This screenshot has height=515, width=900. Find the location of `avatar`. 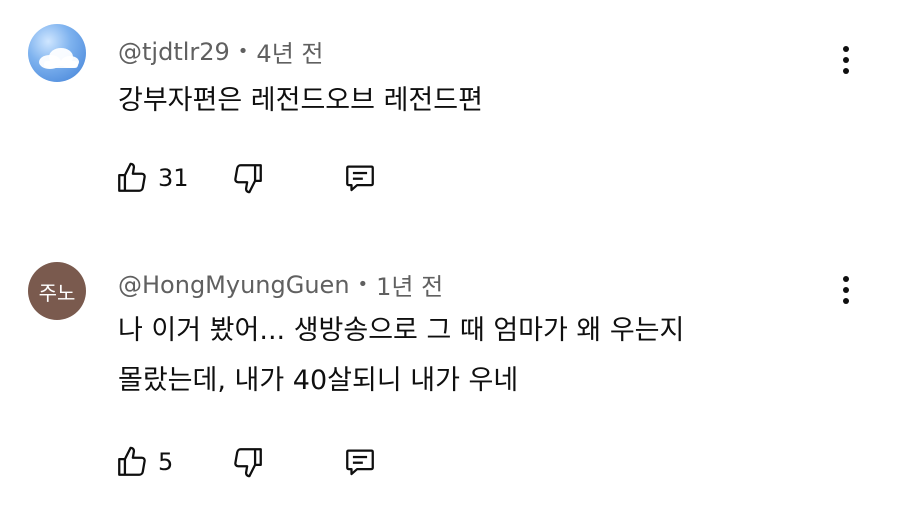

avatar is located at coordinates (57, 53).